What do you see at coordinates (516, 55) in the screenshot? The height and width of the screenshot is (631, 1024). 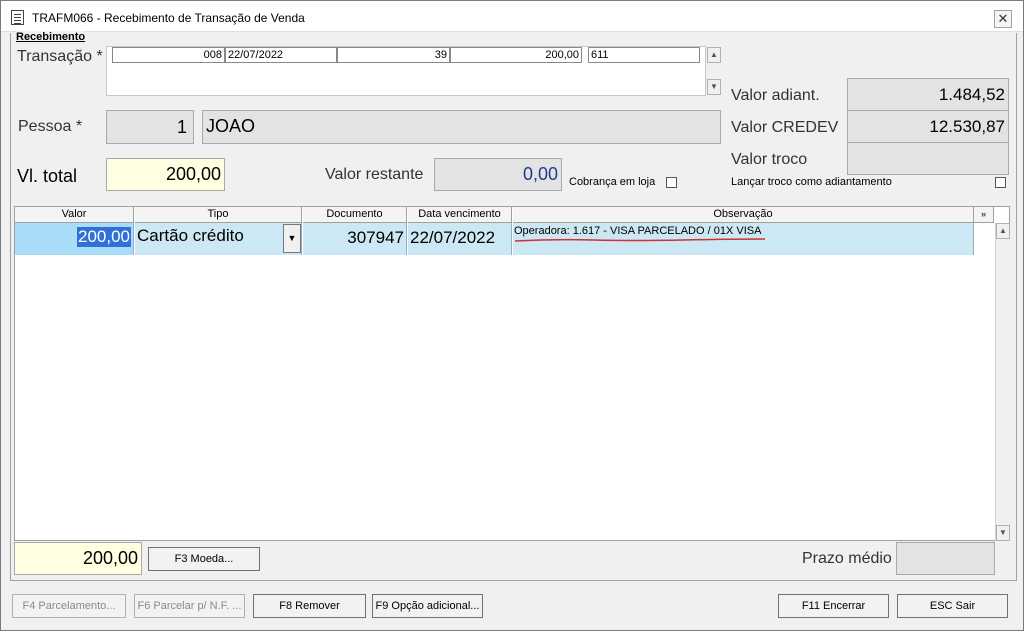 I see `transacao-field-value: 200,00` at bounding box center [516, 55].